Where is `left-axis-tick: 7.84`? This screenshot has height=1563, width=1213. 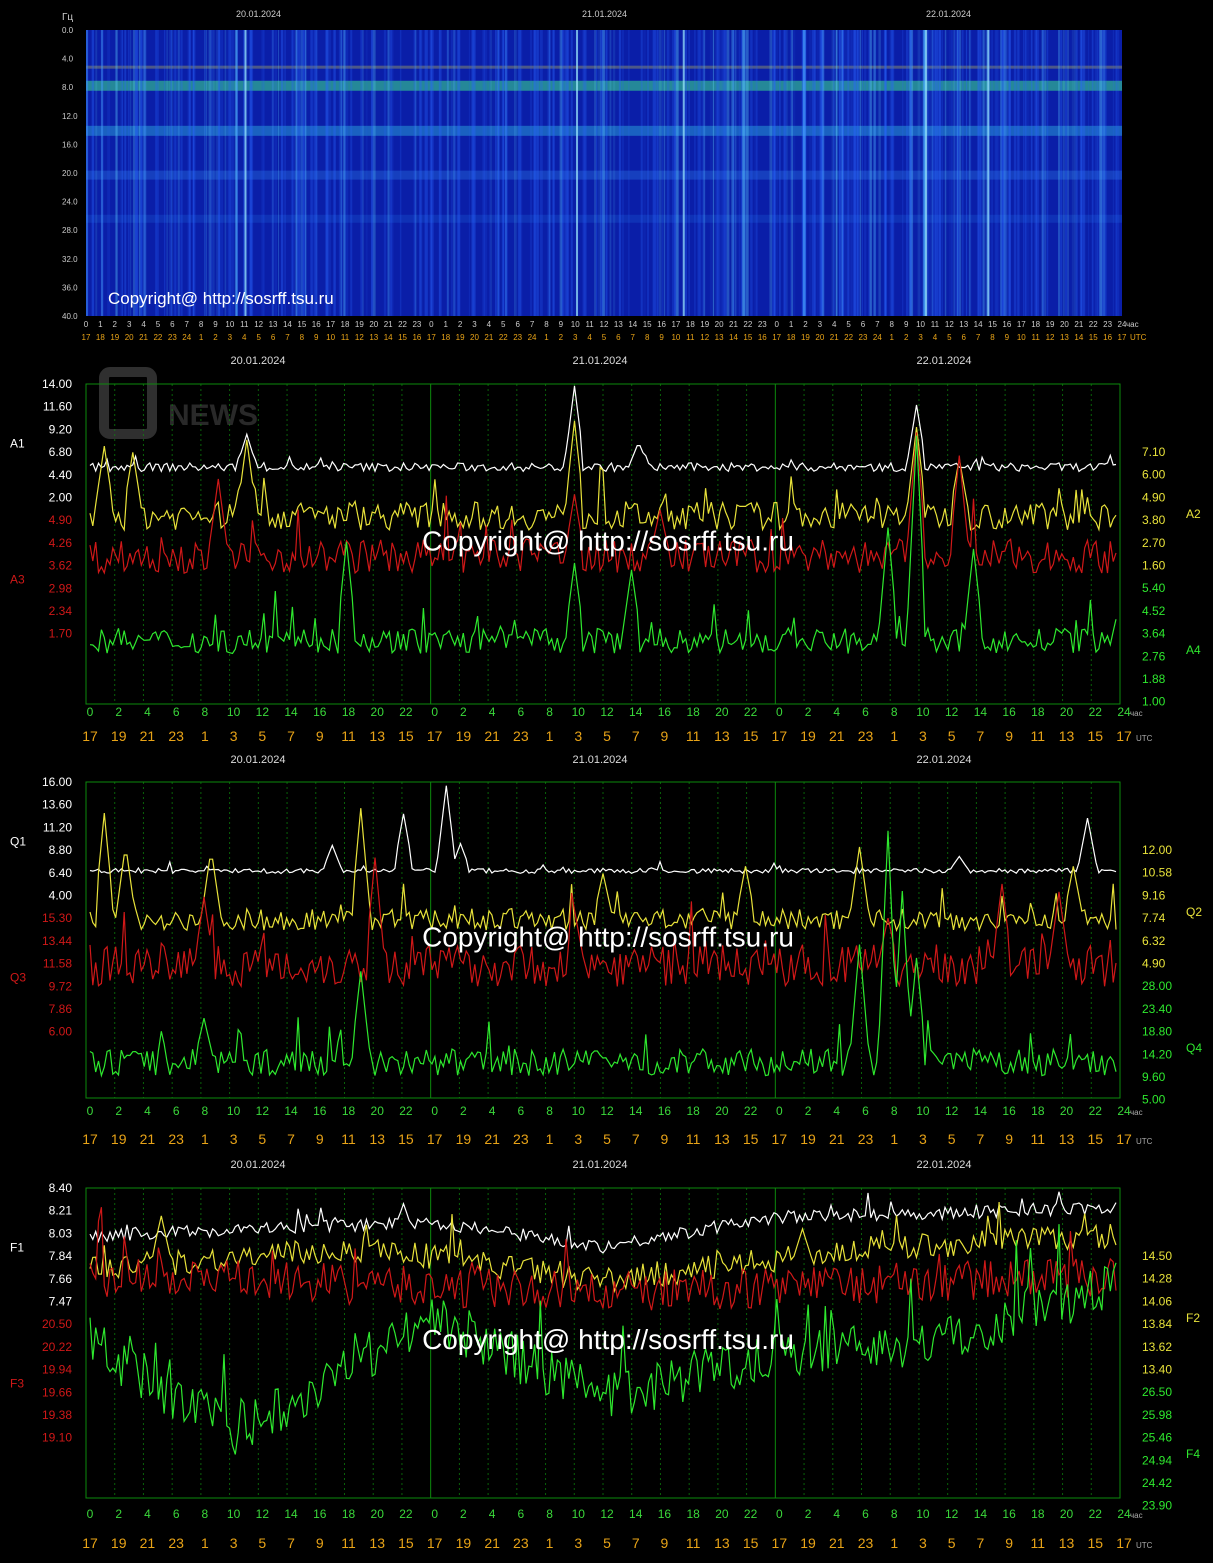 left-axis-tick: 7.84 is located at coordinates (61, 1256).